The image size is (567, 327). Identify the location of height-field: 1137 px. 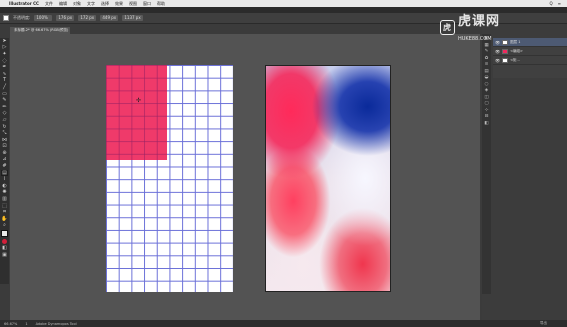
(132, 18).